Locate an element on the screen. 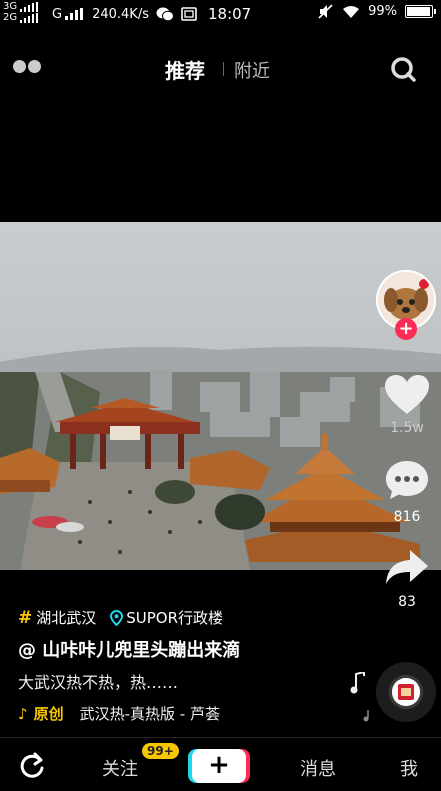 Image resolution: width=441 pixels, height=791 pixels. like-count: 1.5w is located at coordinates (407, 428).